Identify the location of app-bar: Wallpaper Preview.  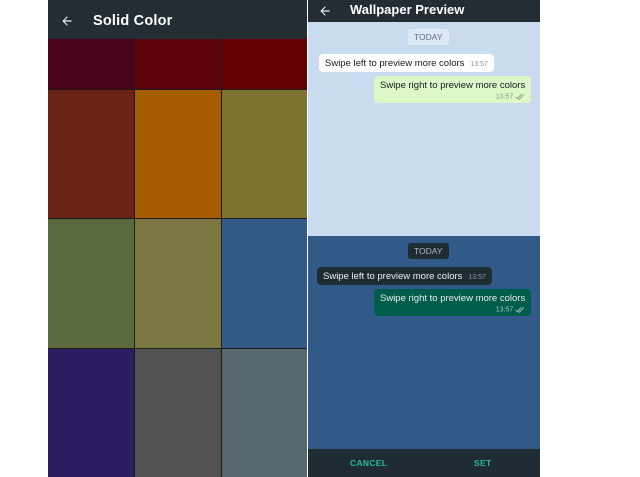
(424, 11).